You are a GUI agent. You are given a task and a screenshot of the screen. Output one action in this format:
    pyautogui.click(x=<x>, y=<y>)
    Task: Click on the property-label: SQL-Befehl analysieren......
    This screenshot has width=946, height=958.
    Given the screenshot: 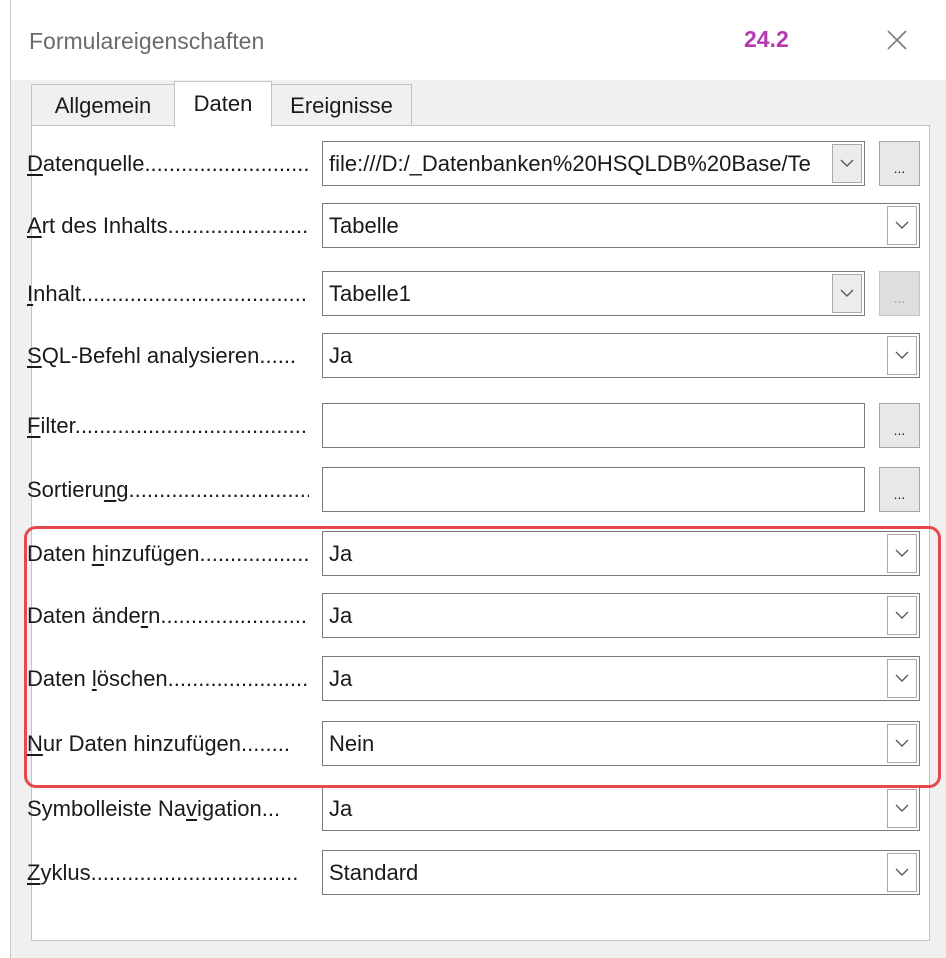 What is the action you would take?
    pyautogui.click(x=168, y=356)
    